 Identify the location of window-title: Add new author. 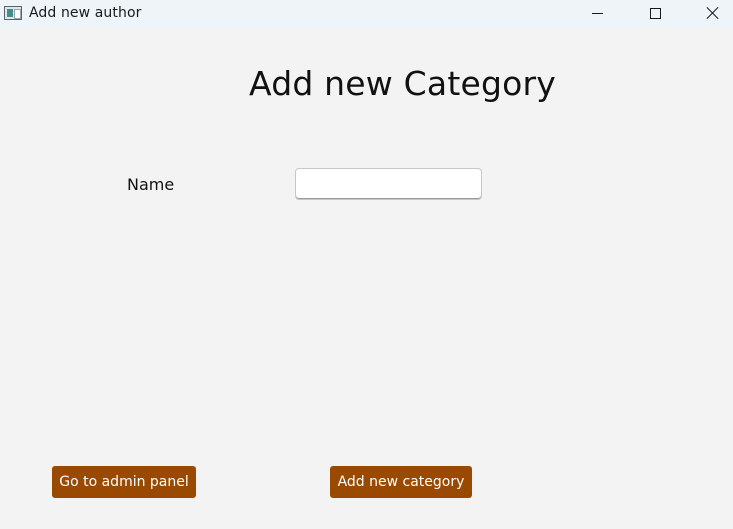
(85, 13).